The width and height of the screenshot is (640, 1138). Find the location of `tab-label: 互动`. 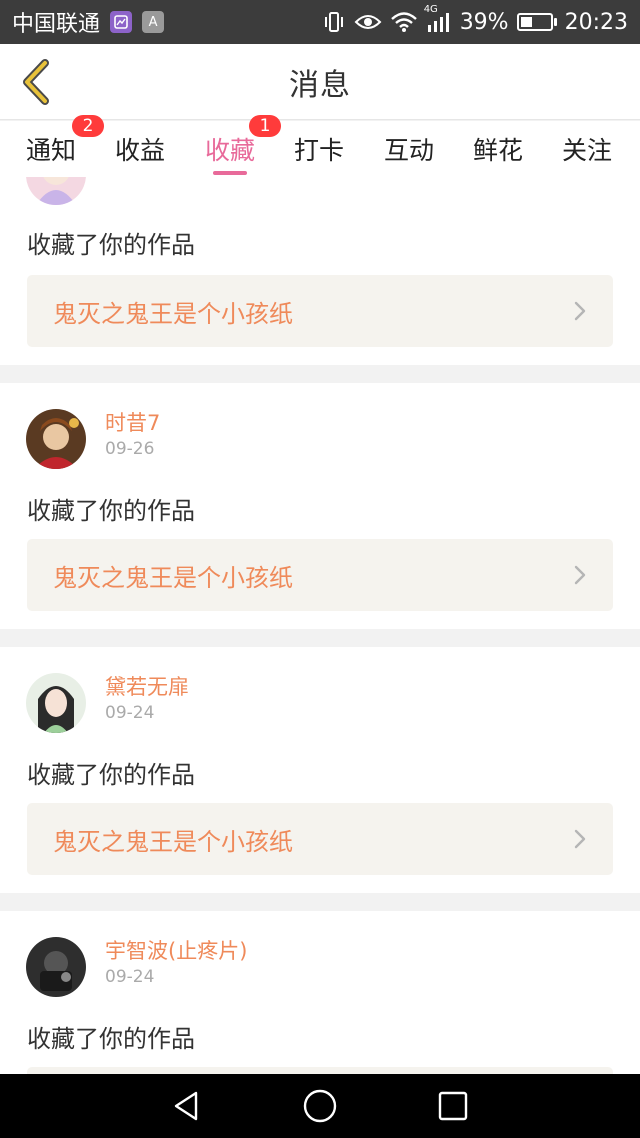

tab-label: 互动 is located at coordinates (409, 150).